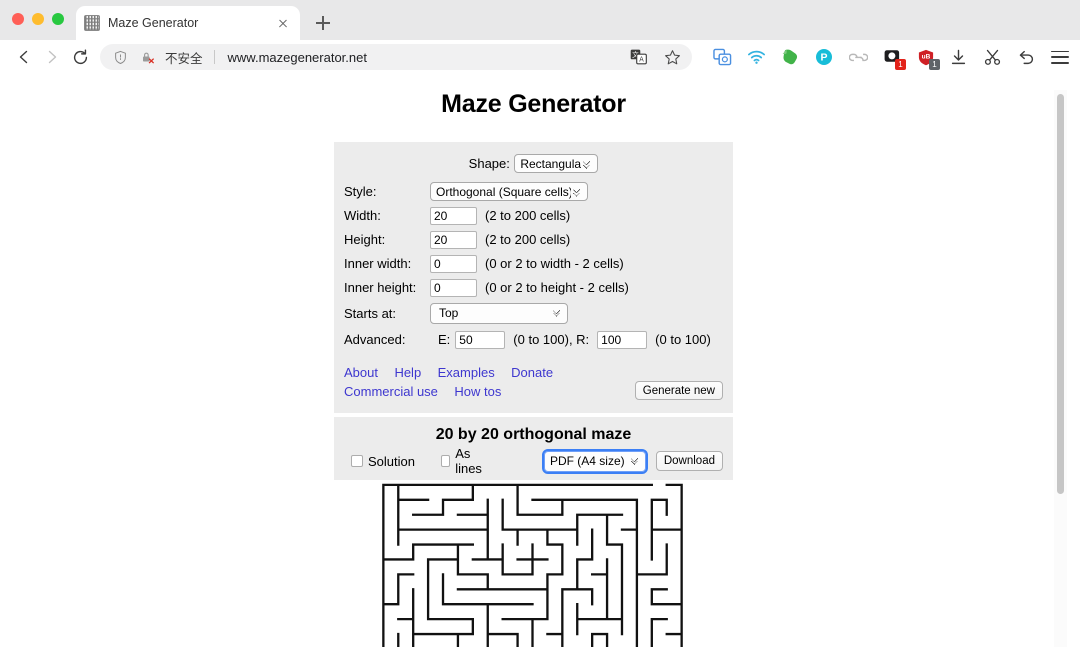 This screenshot has width=1080, height=647. Describe the element at coordinates (380, 287) in the screenshot. I see `inner-height-label: Inner height:` at that location.